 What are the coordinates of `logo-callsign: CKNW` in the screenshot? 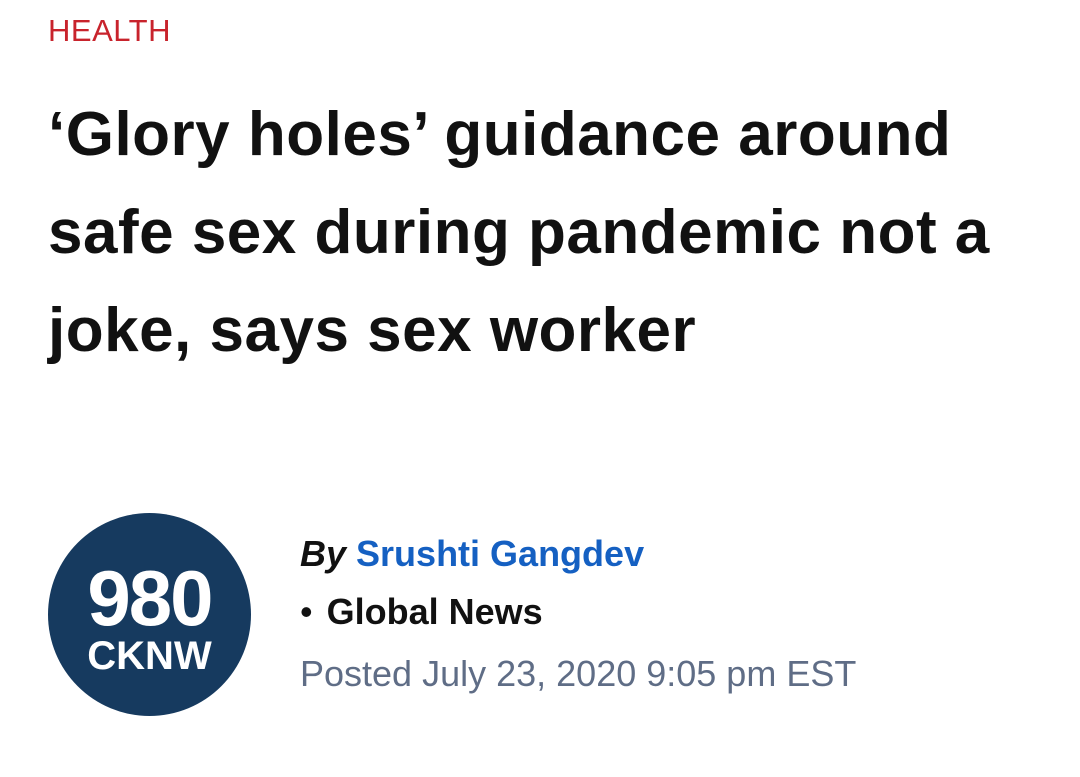 It's located at (149, 655).